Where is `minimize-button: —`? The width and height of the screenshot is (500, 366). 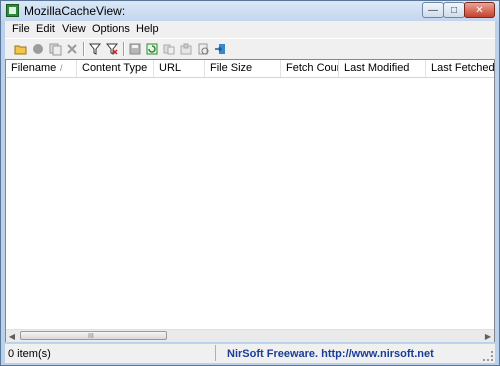 minimize-button: — is located at coordinates (433, 10).